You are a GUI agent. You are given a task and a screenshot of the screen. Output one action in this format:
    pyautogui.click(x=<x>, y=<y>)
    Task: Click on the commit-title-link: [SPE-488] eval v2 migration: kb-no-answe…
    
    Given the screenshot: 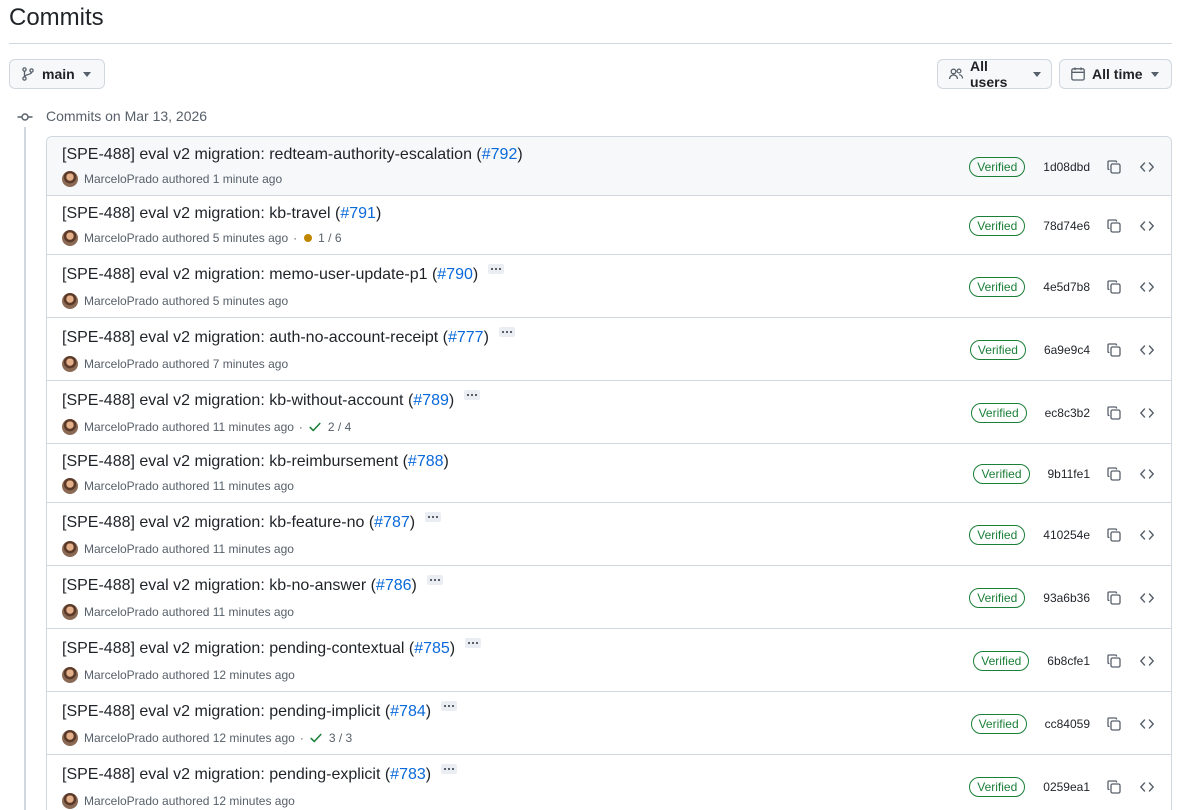 What is the action you would take?
    pyautogui.click(x=219, y=586)
    